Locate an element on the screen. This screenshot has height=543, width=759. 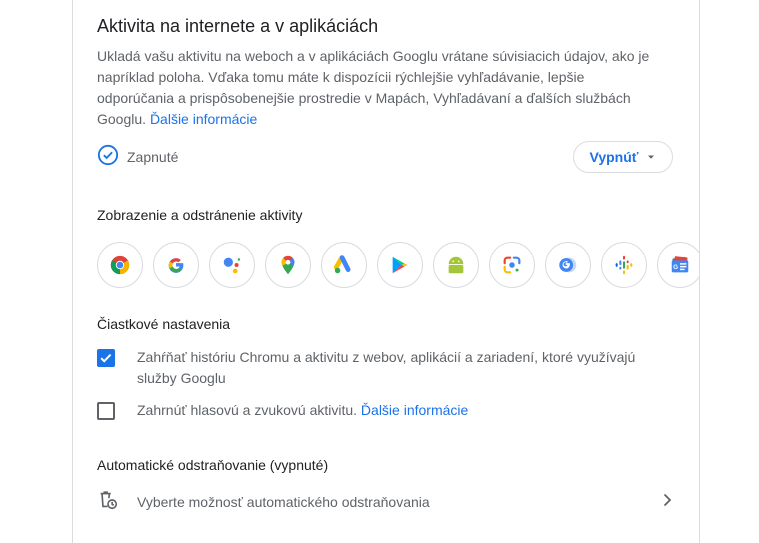
auto-delete-icon is located at coordinates (108, 502).